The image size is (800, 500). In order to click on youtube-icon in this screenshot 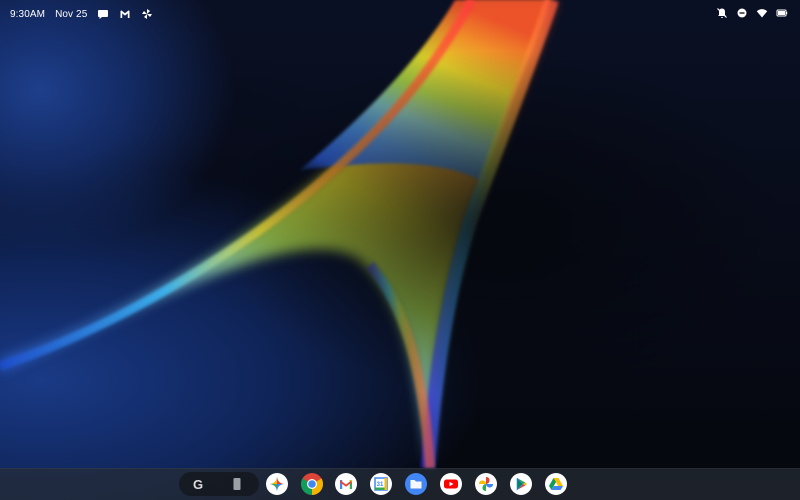, I will do `click(451, 484)`.